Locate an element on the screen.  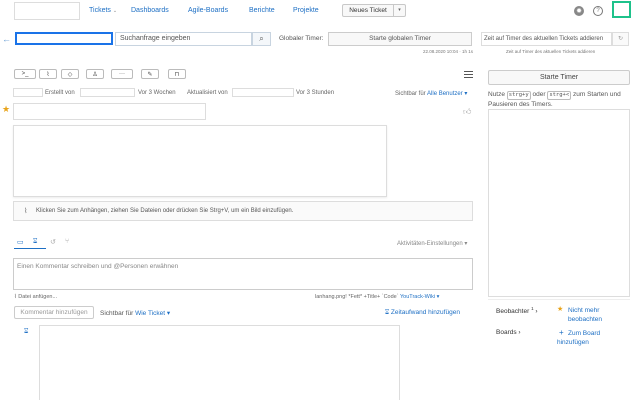
comment-visibility-value: Wie Ticket is located at coordinates (150, 313).